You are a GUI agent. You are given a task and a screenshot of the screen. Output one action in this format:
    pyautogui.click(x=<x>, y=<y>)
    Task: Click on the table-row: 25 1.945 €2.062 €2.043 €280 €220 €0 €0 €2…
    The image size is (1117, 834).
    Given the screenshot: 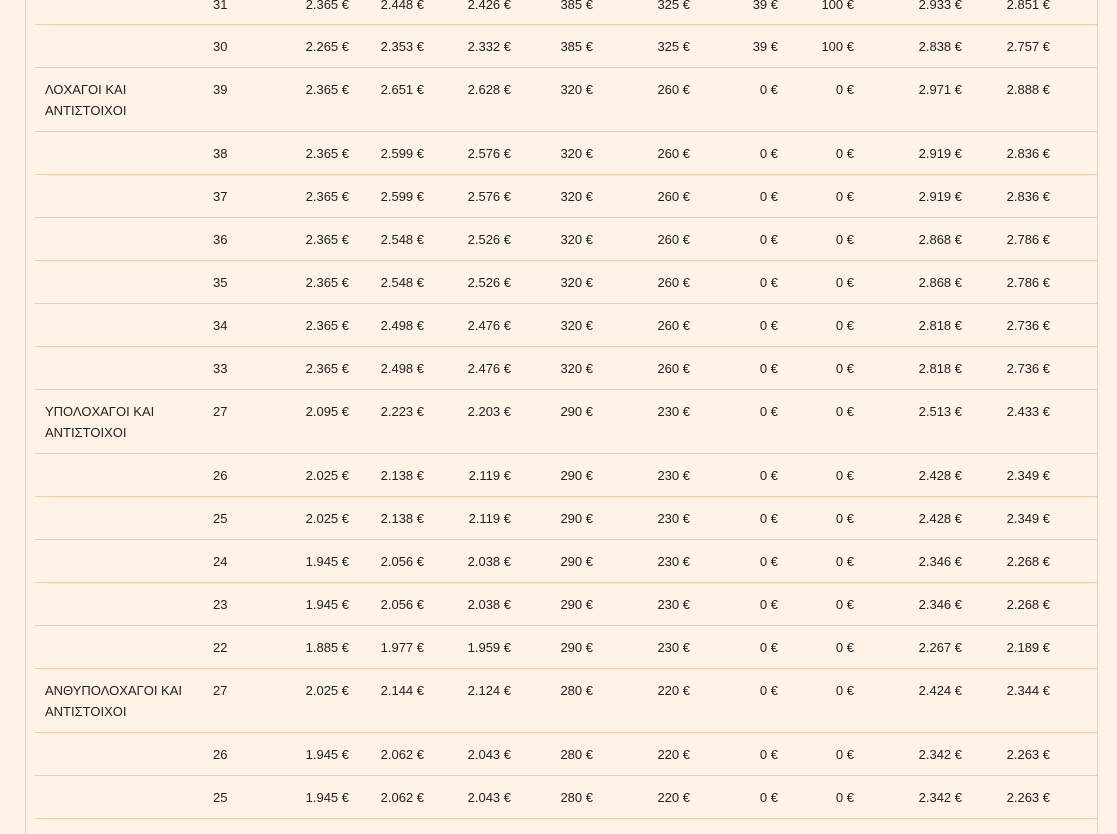 What is the action you would take?
    pyautogui.click(x=566, y=797)
    